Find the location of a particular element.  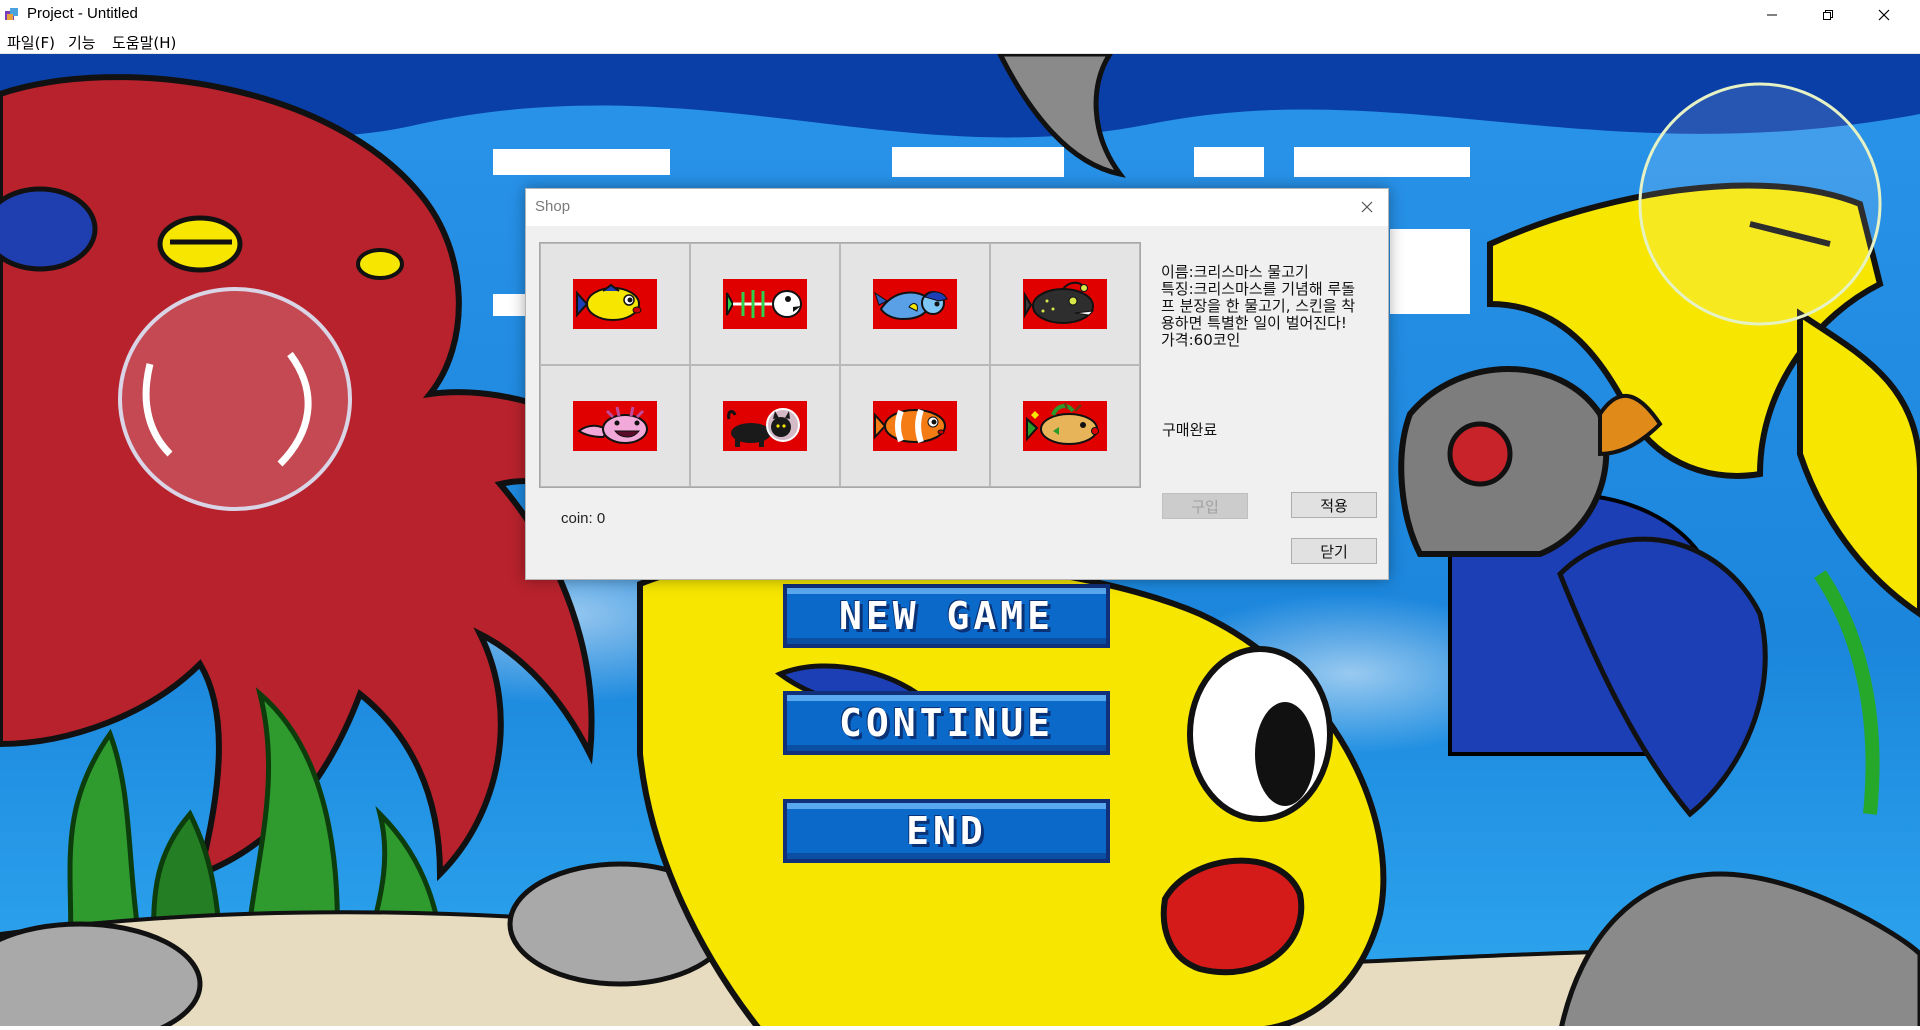

end-button: END is located at coordinates (946, 831).